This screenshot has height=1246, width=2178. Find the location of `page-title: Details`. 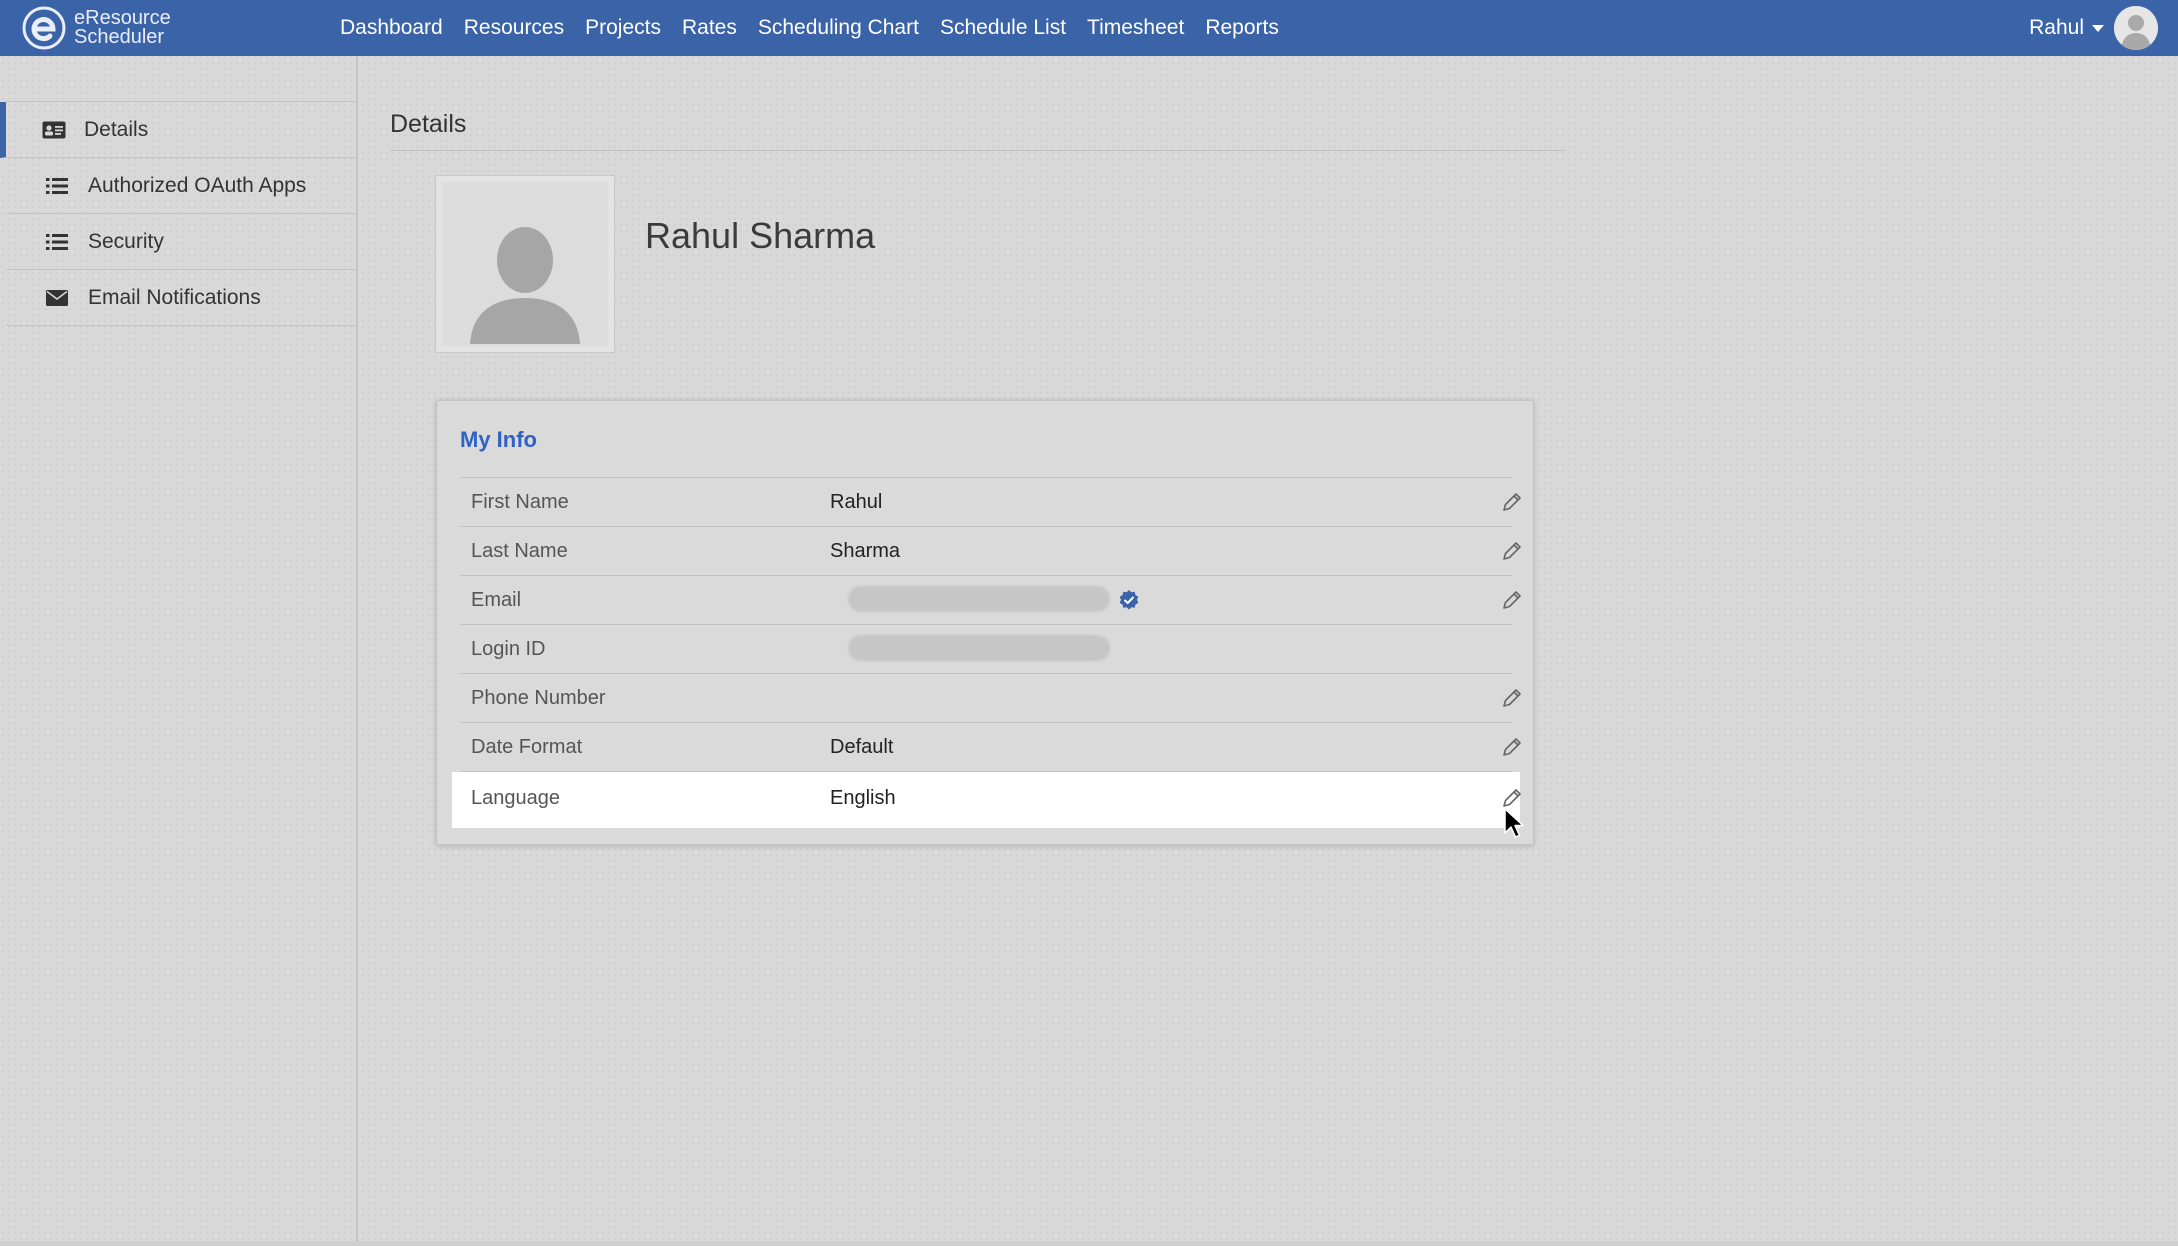

page-title: Details is located at coordinates (428, 124).